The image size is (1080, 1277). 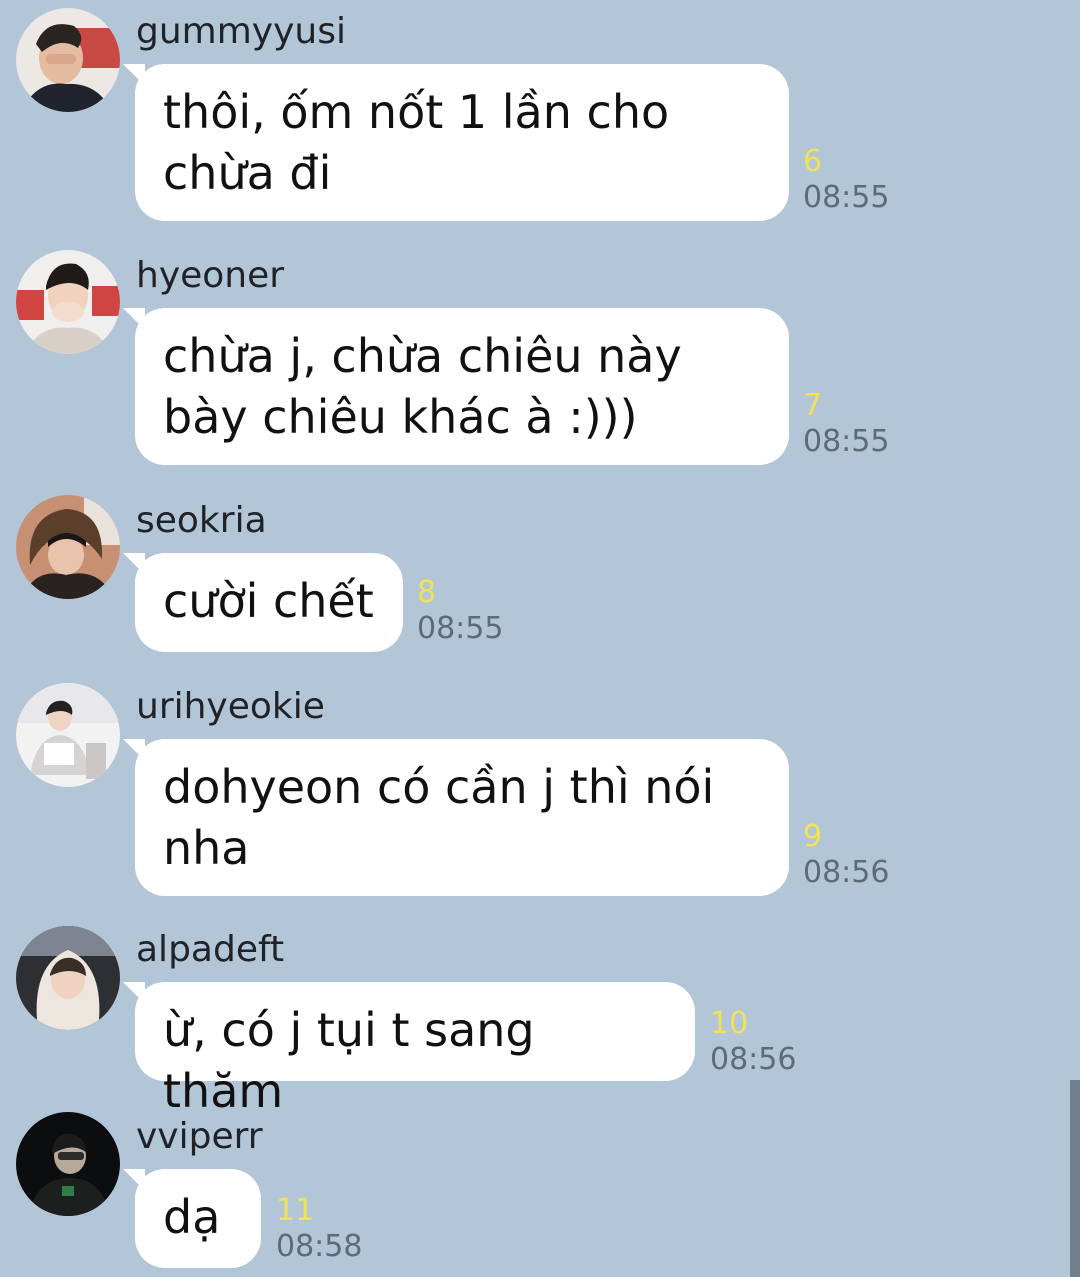 I want to click on sender-name: seokria, so click(x=201, y=521).